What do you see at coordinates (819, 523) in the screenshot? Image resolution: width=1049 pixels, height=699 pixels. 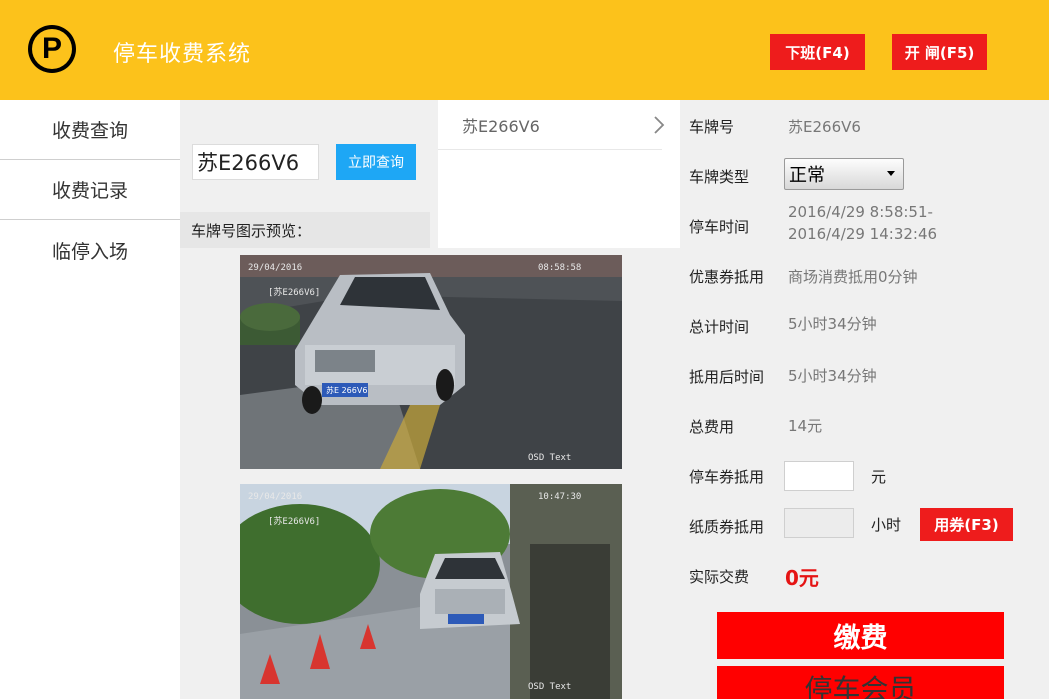 I see `paper-ticket-input` at bounding box center [819, 523].